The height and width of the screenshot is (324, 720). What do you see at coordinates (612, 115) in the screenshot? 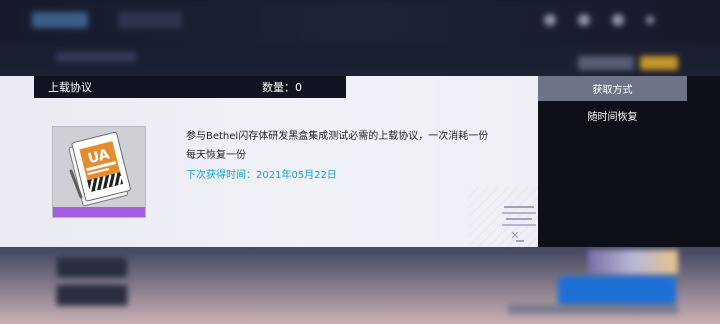
I see `acquire-method-item: 随时间恢复` at bounding box center [612, 115].